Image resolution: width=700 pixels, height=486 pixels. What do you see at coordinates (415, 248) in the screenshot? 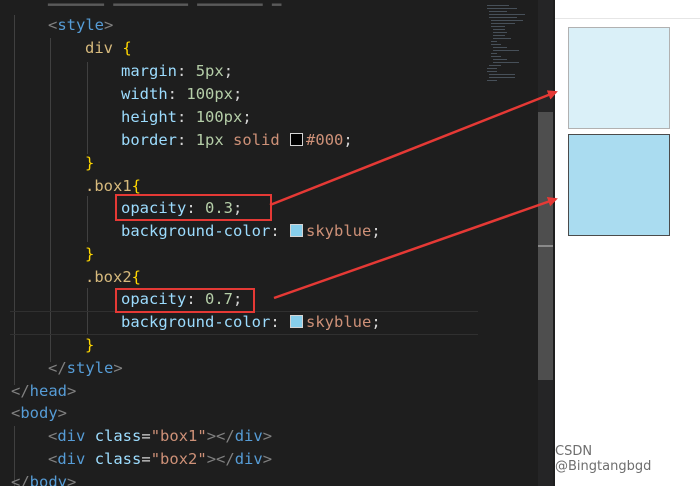
I see `arrow-to-preview-box2` at bounding box center [415, 248].